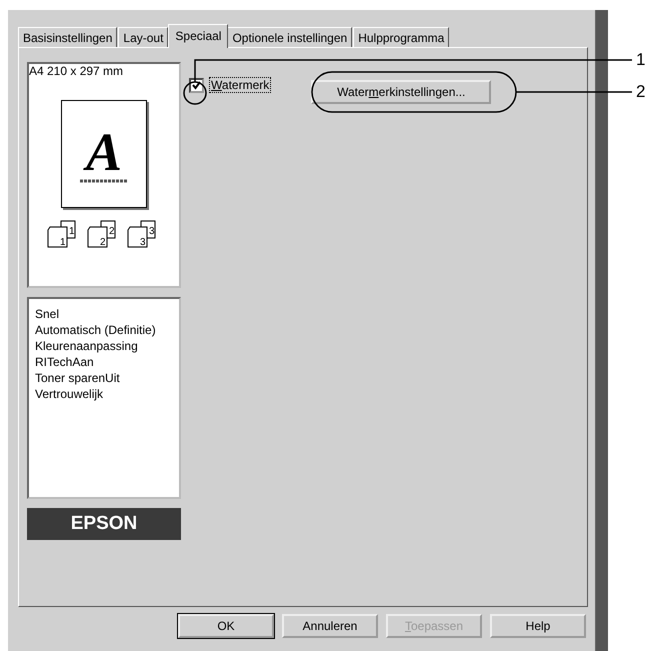 This screenshot has width=648, height=651. I want to click on tab: Lay-out, so click(143, 37).